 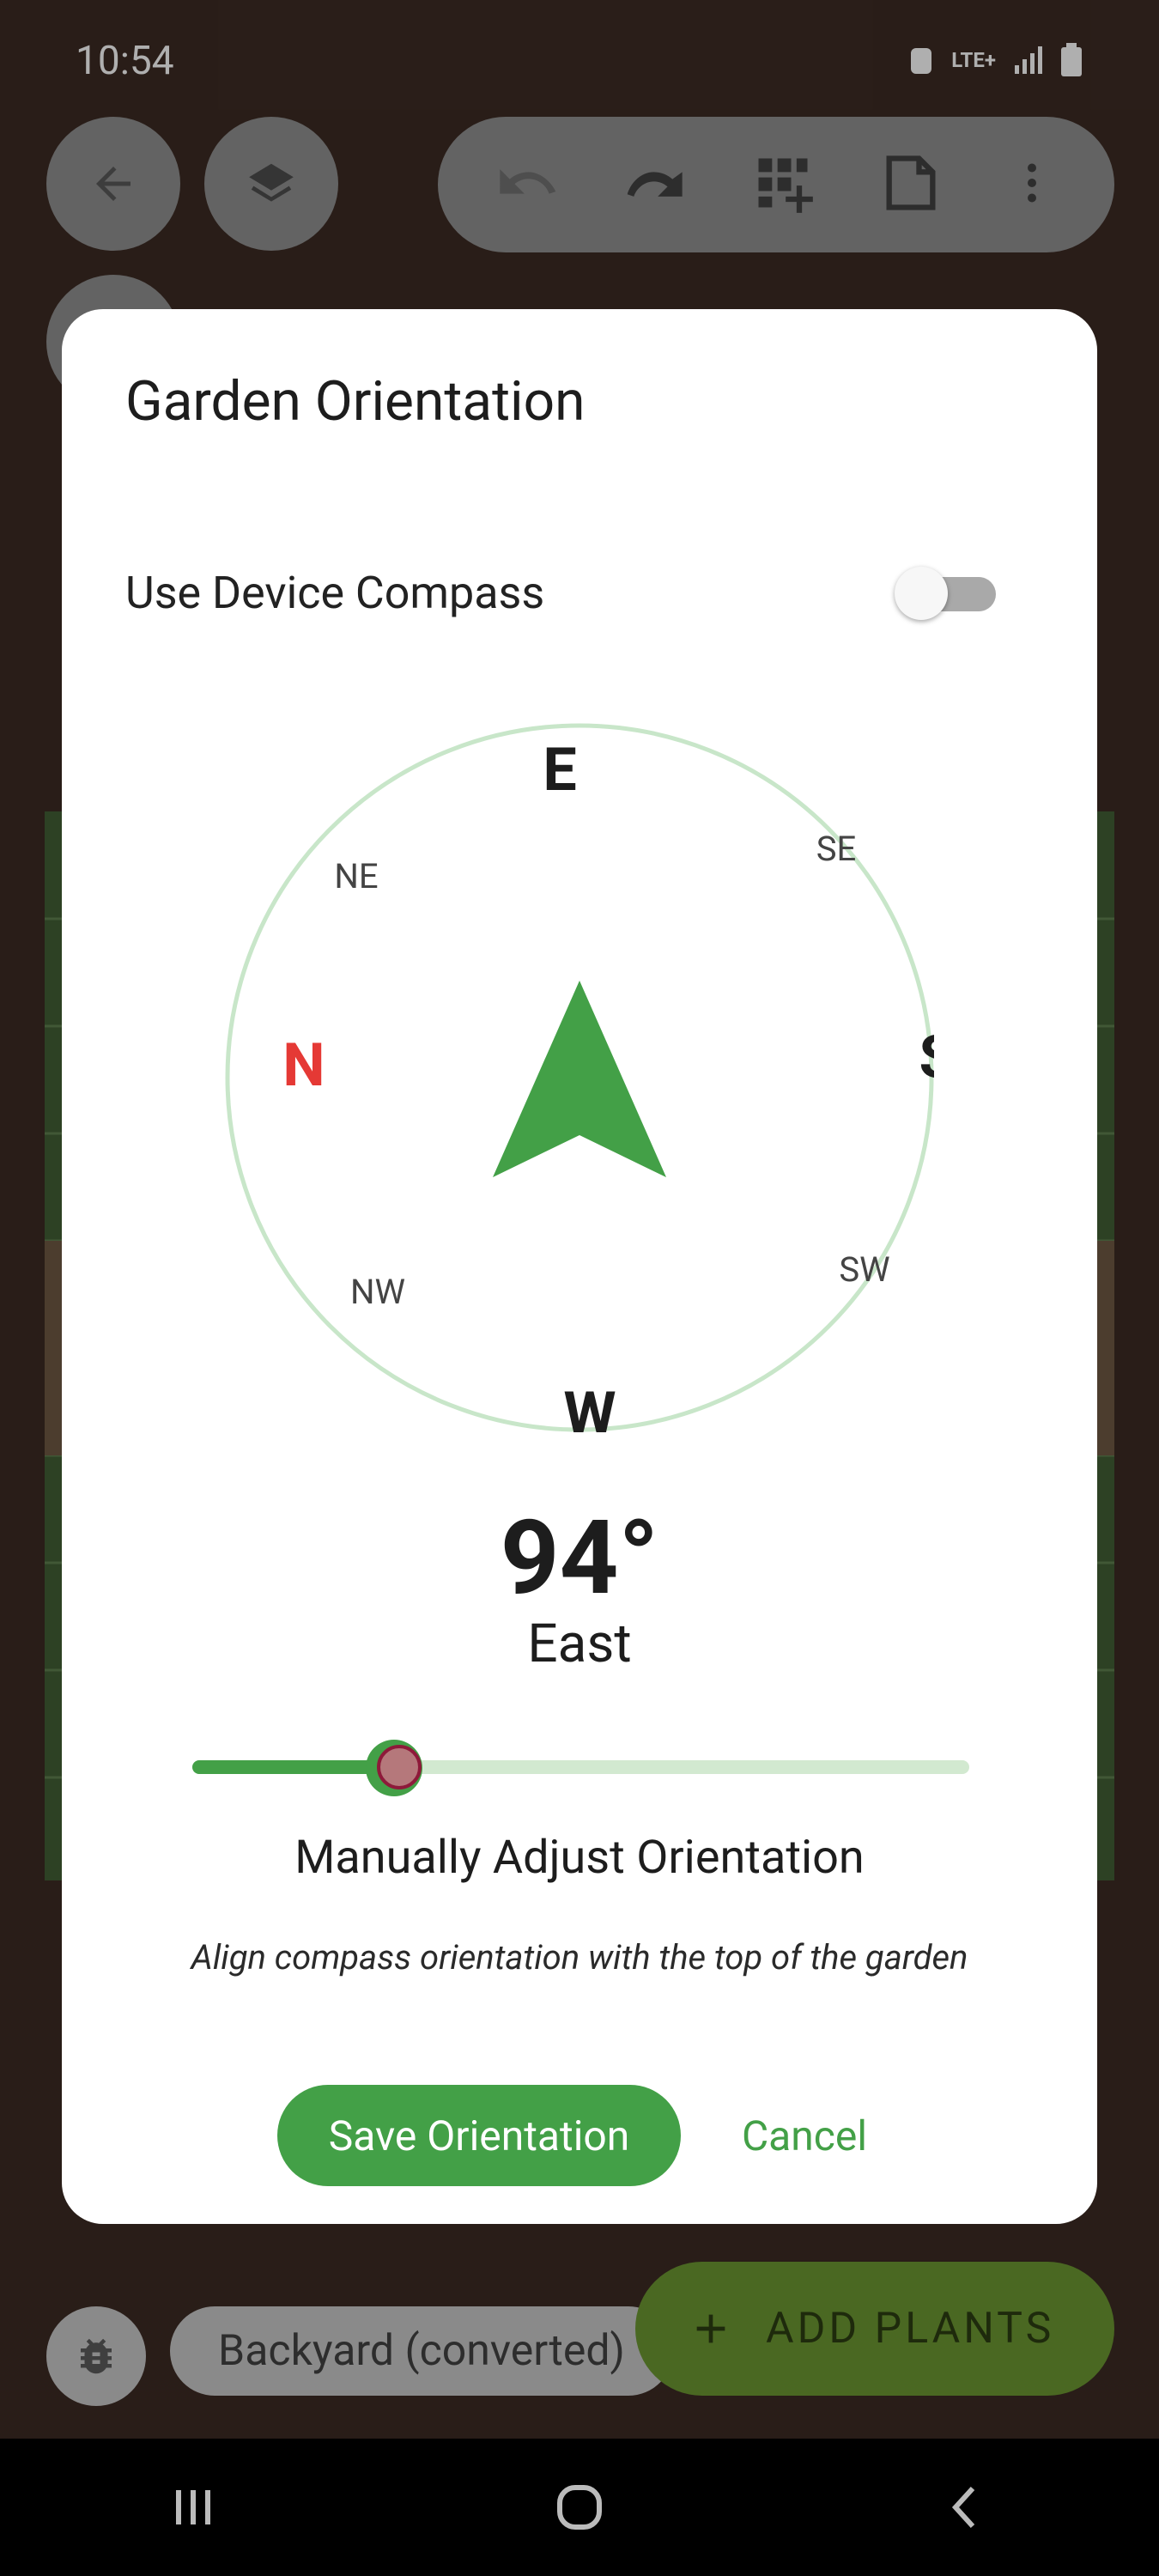 I want to click on save-orientation-button: Save Orientation, so click(x=479, y=2135).